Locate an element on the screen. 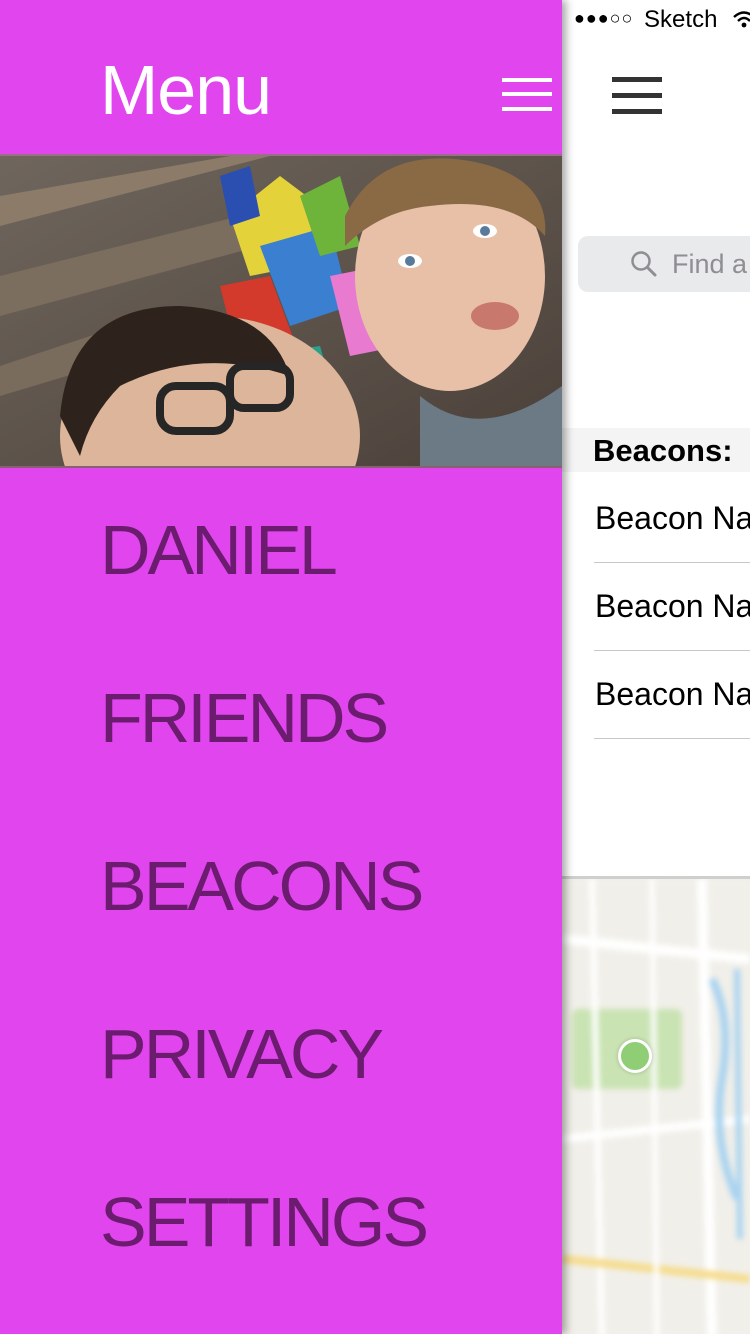 The image size is (750, 1334). wifi-icon is located at coordinates (741, 23).